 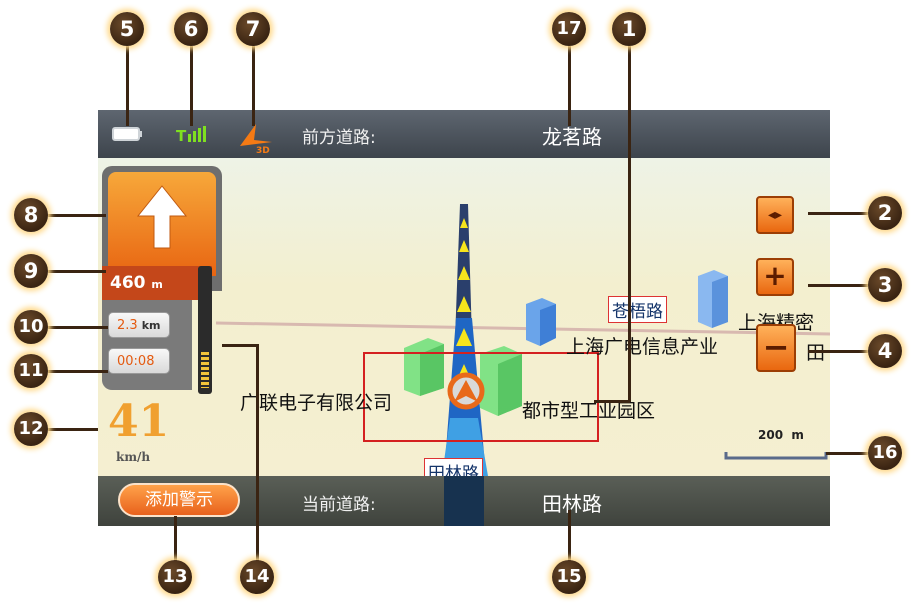 What do you see at coordinates (175, 577) in the screenshot?
I see `callout-marker-13: 13` at bounding box center [175, 577].